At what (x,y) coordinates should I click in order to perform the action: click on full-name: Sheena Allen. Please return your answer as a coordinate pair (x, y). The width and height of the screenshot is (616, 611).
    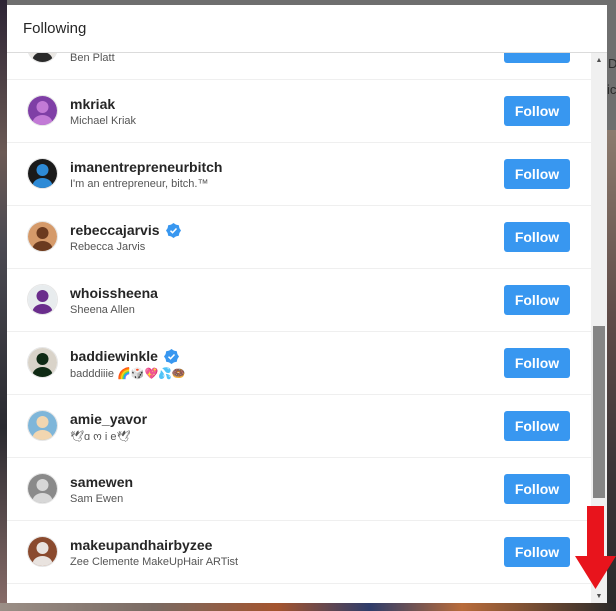
    Looking at the image, I should click on (102, 310).